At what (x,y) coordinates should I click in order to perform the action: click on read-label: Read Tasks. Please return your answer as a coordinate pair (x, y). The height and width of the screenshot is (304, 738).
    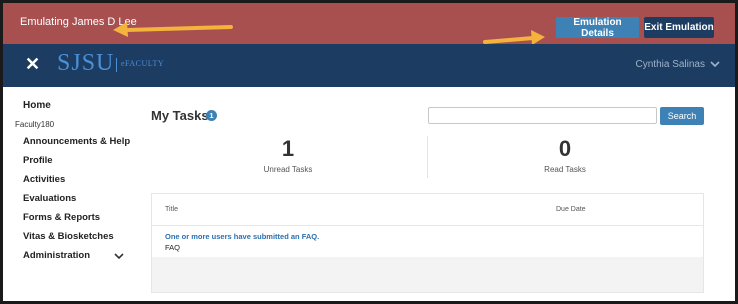
    Looking at the image, I should click on (565, 169).